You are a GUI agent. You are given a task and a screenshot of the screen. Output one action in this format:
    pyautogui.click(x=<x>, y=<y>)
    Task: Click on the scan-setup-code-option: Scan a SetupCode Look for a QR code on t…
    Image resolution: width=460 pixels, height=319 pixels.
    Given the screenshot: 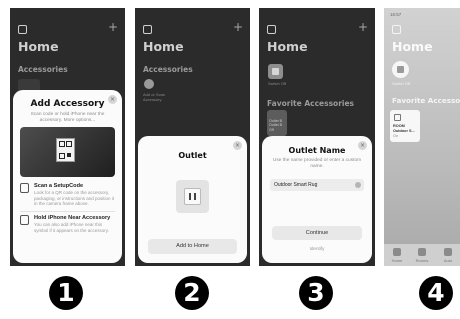 What is the action you would take?
    pyautogui.click(x=68, y=197)
    